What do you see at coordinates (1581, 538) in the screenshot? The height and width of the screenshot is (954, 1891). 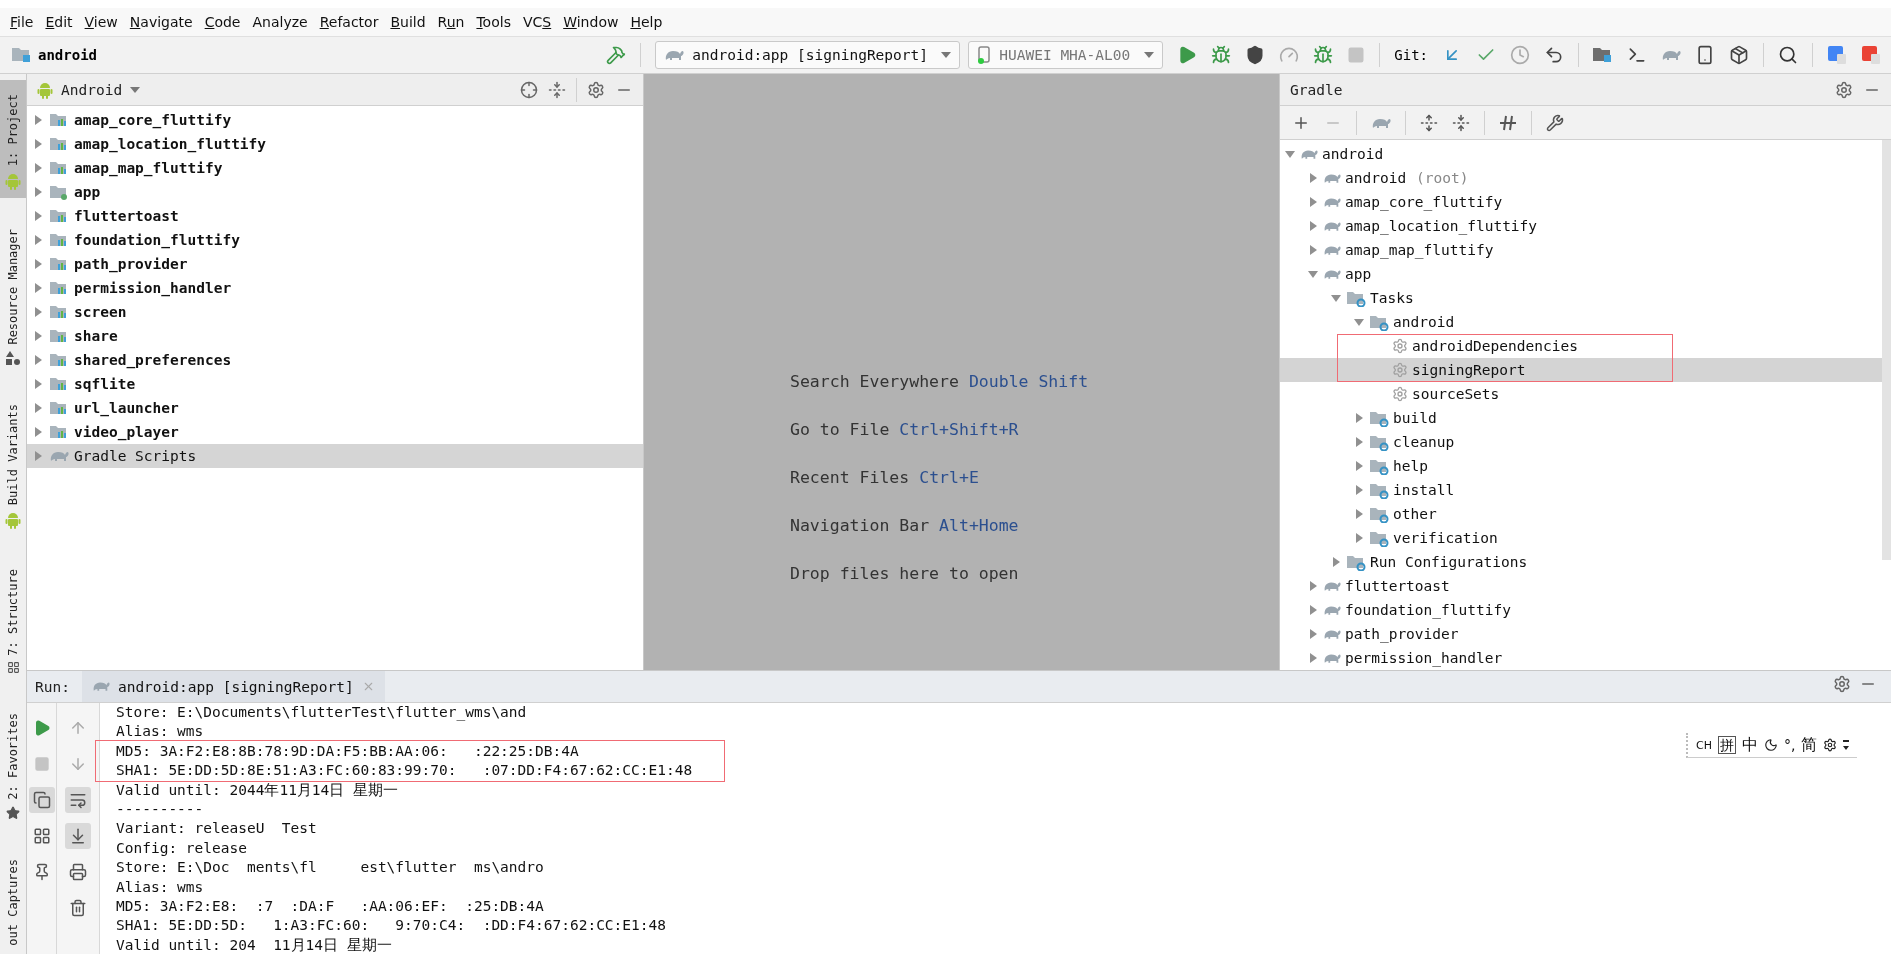 I see `tree-item: verification` at bounding box center [1581, 538].